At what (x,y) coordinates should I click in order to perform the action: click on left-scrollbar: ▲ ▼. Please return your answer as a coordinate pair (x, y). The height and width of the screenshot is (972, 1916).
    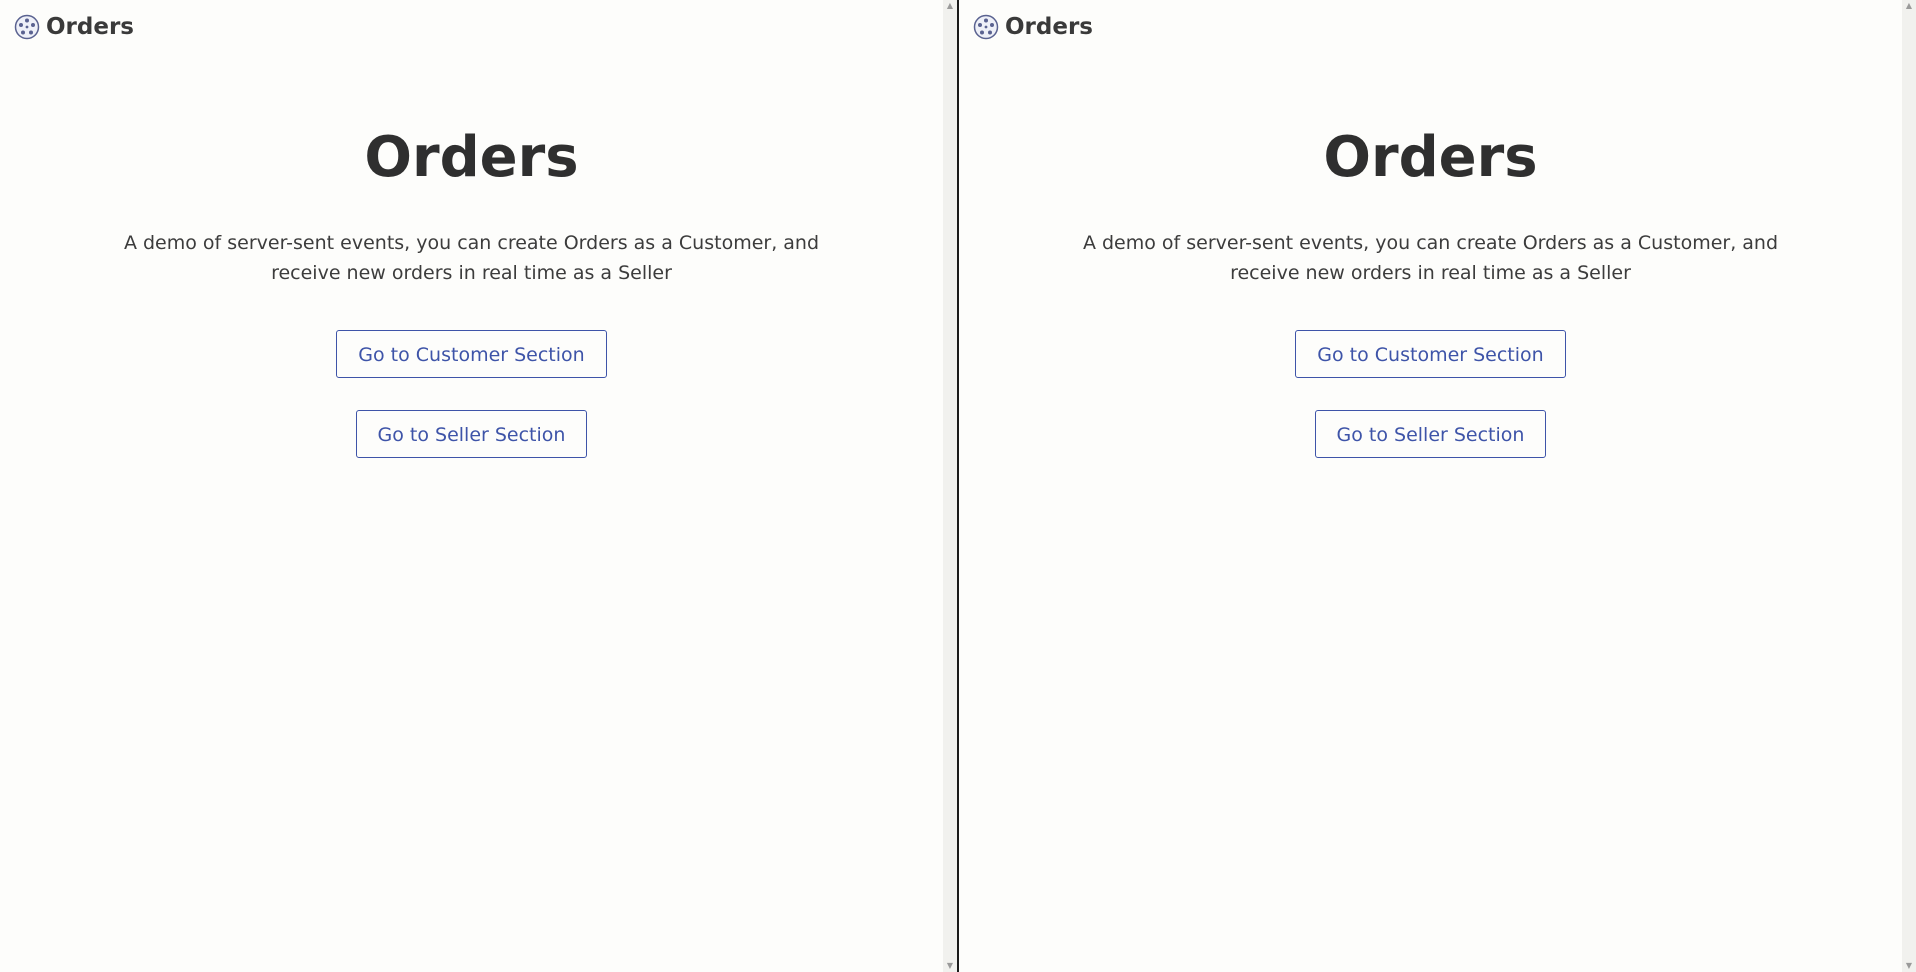
    Looking at the image, I should click on (950, 486).